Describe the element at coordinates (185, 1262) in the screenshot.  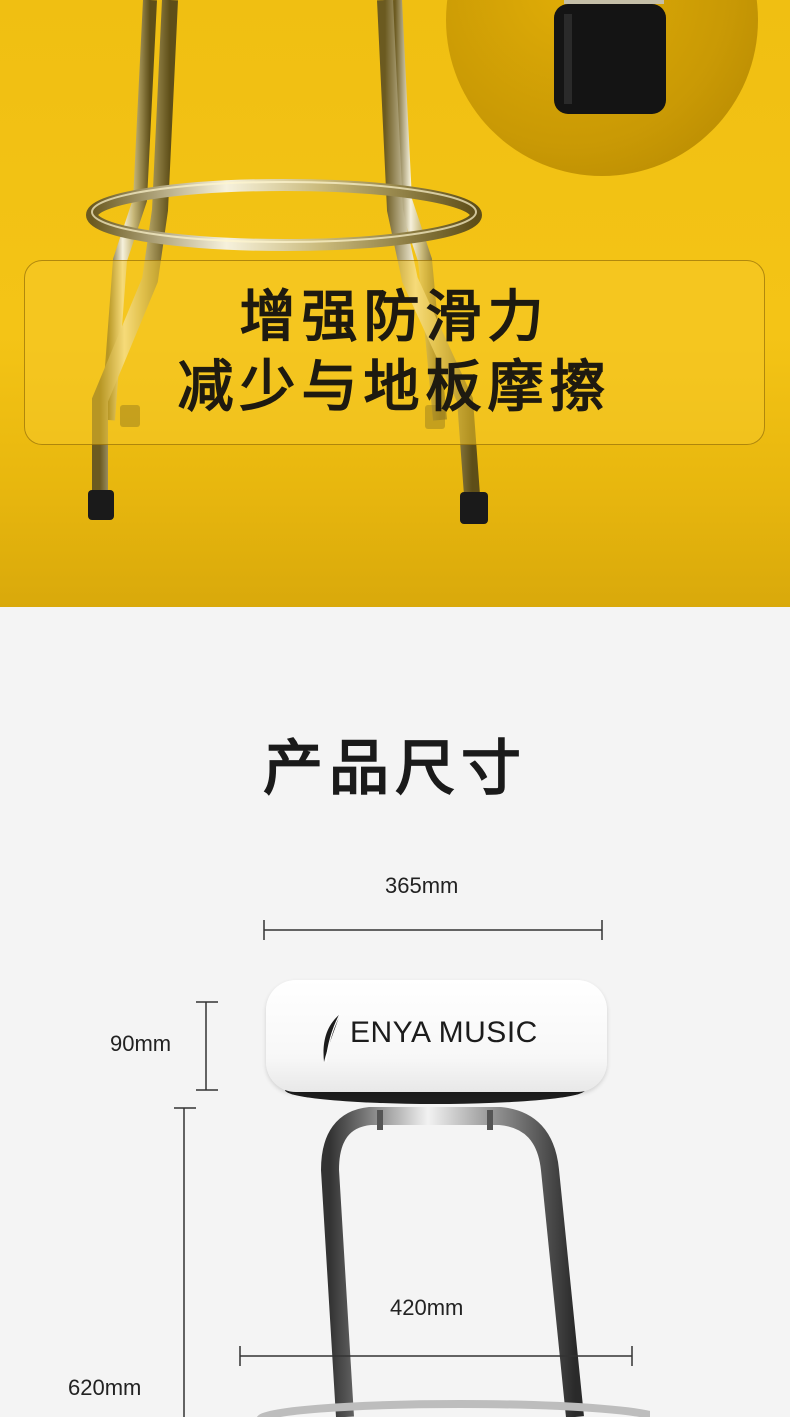
I see `height-dimension-line` at that location.